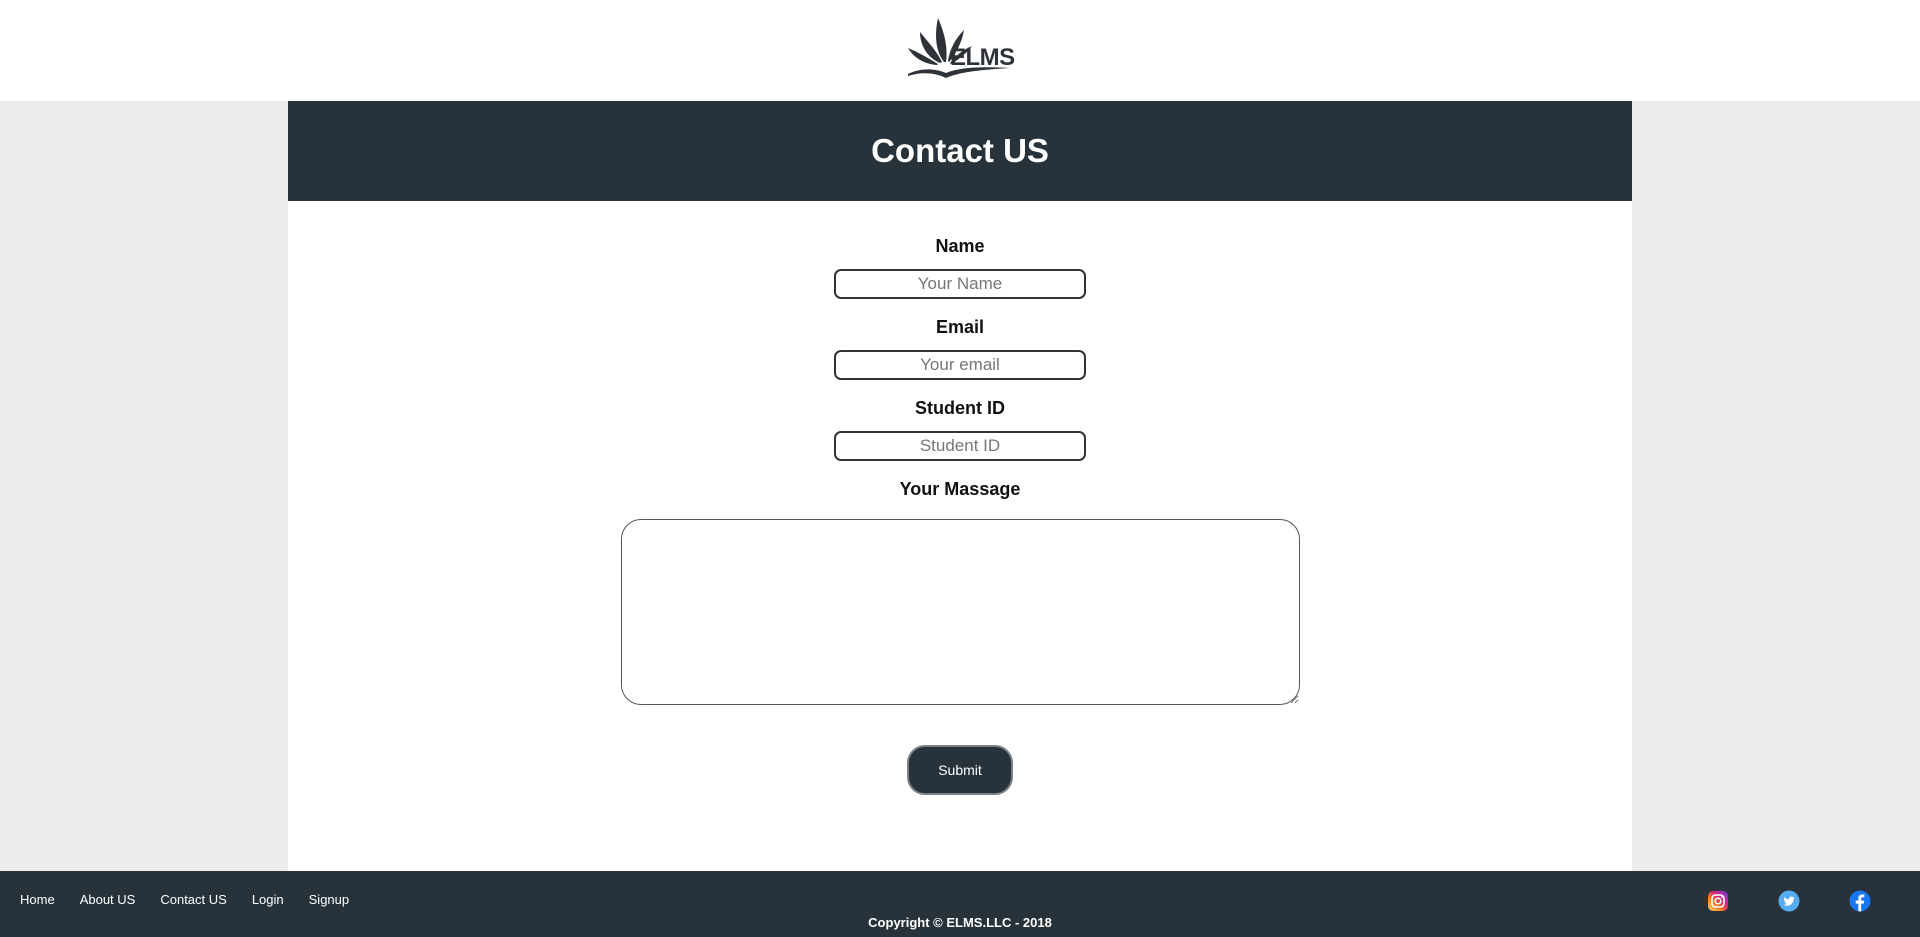 The width and height of the screenshot is (1920, 937). Describe the element at coordinates (37, 899) in the screenshot. I see `footer-link-home: Home` at that location.